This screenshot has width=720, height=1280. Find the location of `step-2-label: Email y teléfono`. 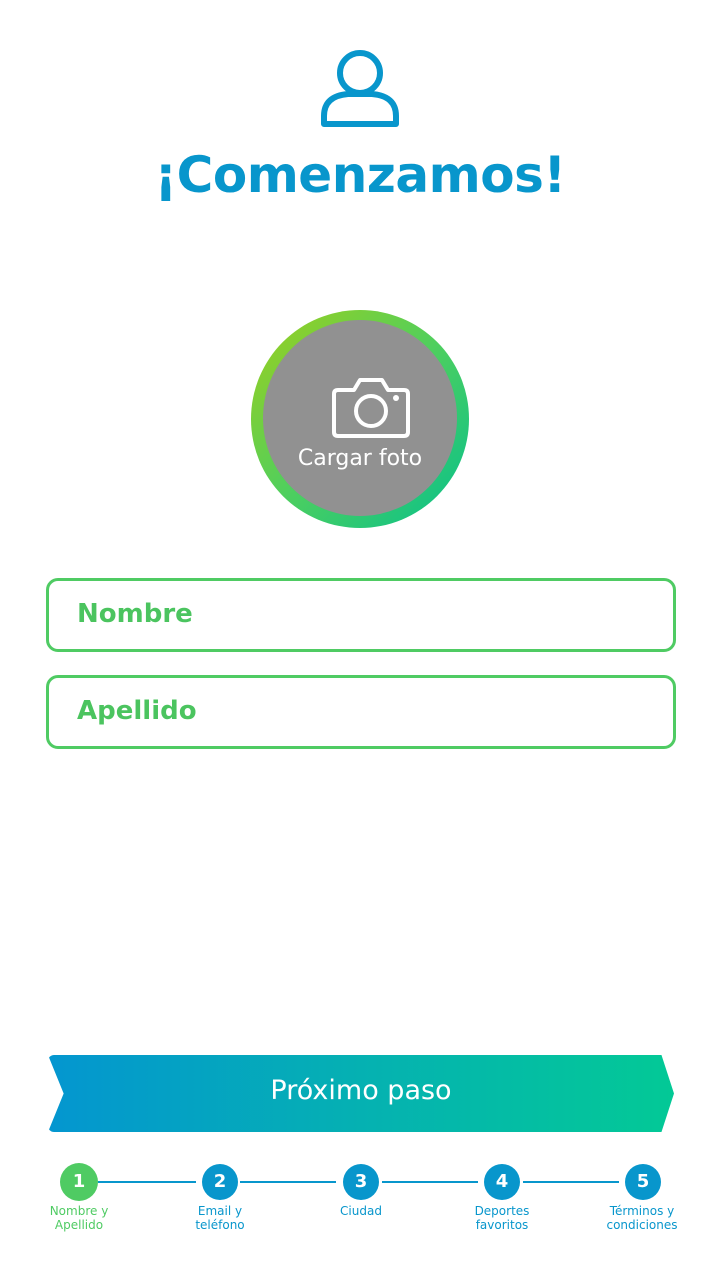

step-2-label: Email y teléfono is located at coordinates (220, 1218).